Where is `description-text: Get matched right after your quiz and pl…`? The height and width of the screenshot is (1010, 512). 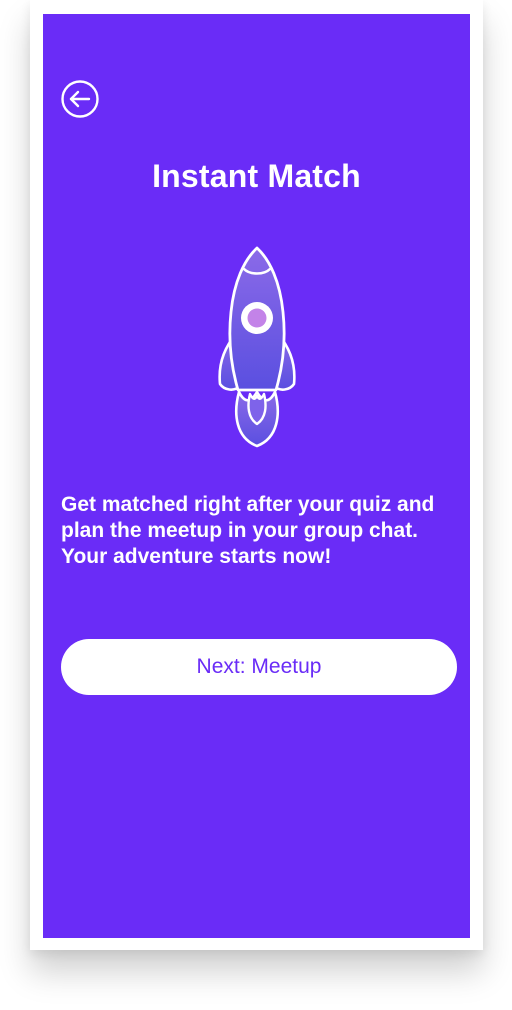
description-text: Get matched right after your quiz and pl… is located at coordinates (248, 530).